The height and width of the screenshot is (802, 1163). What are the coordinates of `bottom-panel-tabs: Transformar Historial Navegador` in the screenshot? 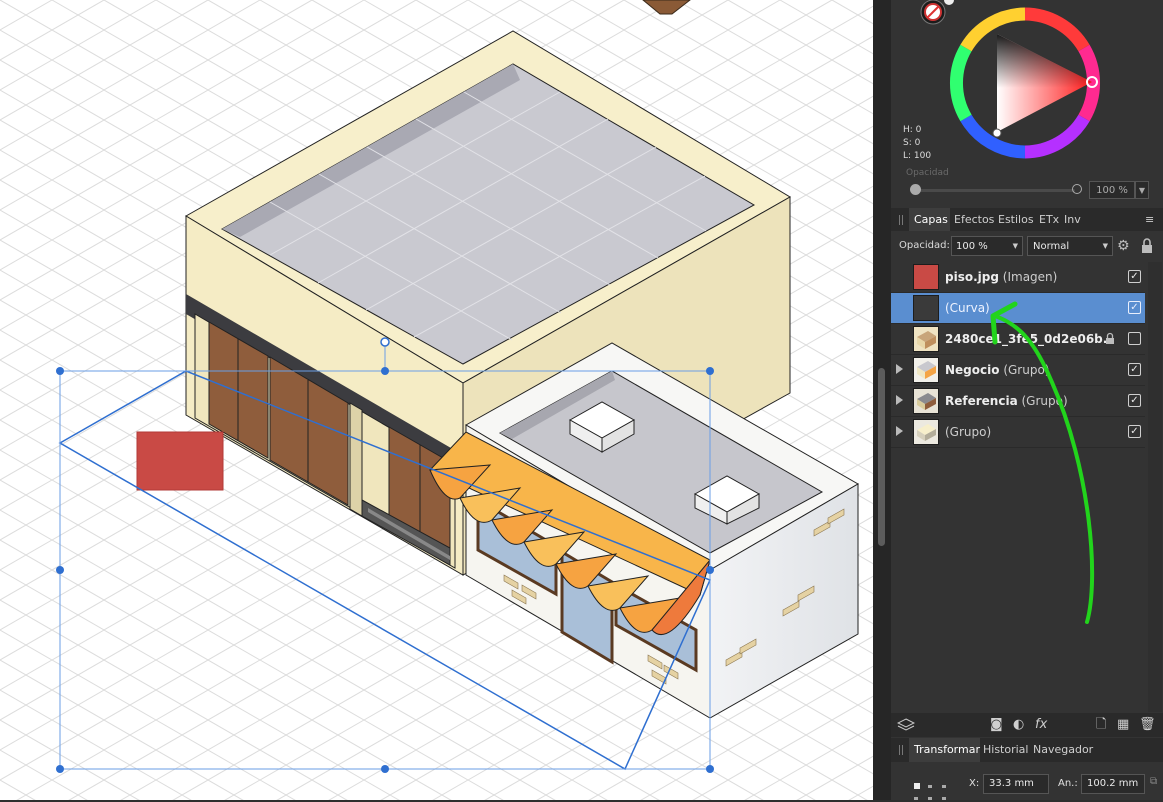 It's located at (1027, 750).